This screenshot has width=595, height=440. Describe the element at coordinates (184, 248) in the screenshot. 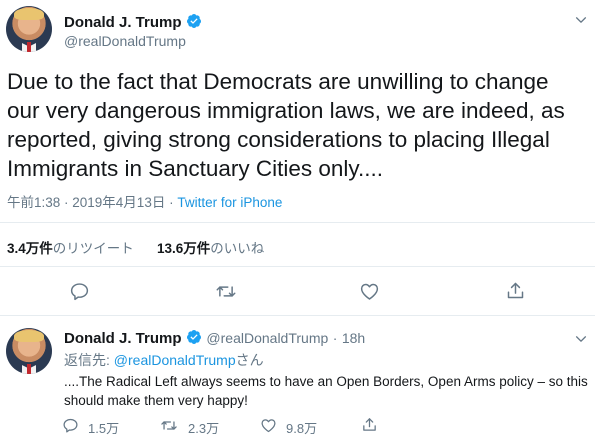

I see `likes-count: 13.6万件` at that location.